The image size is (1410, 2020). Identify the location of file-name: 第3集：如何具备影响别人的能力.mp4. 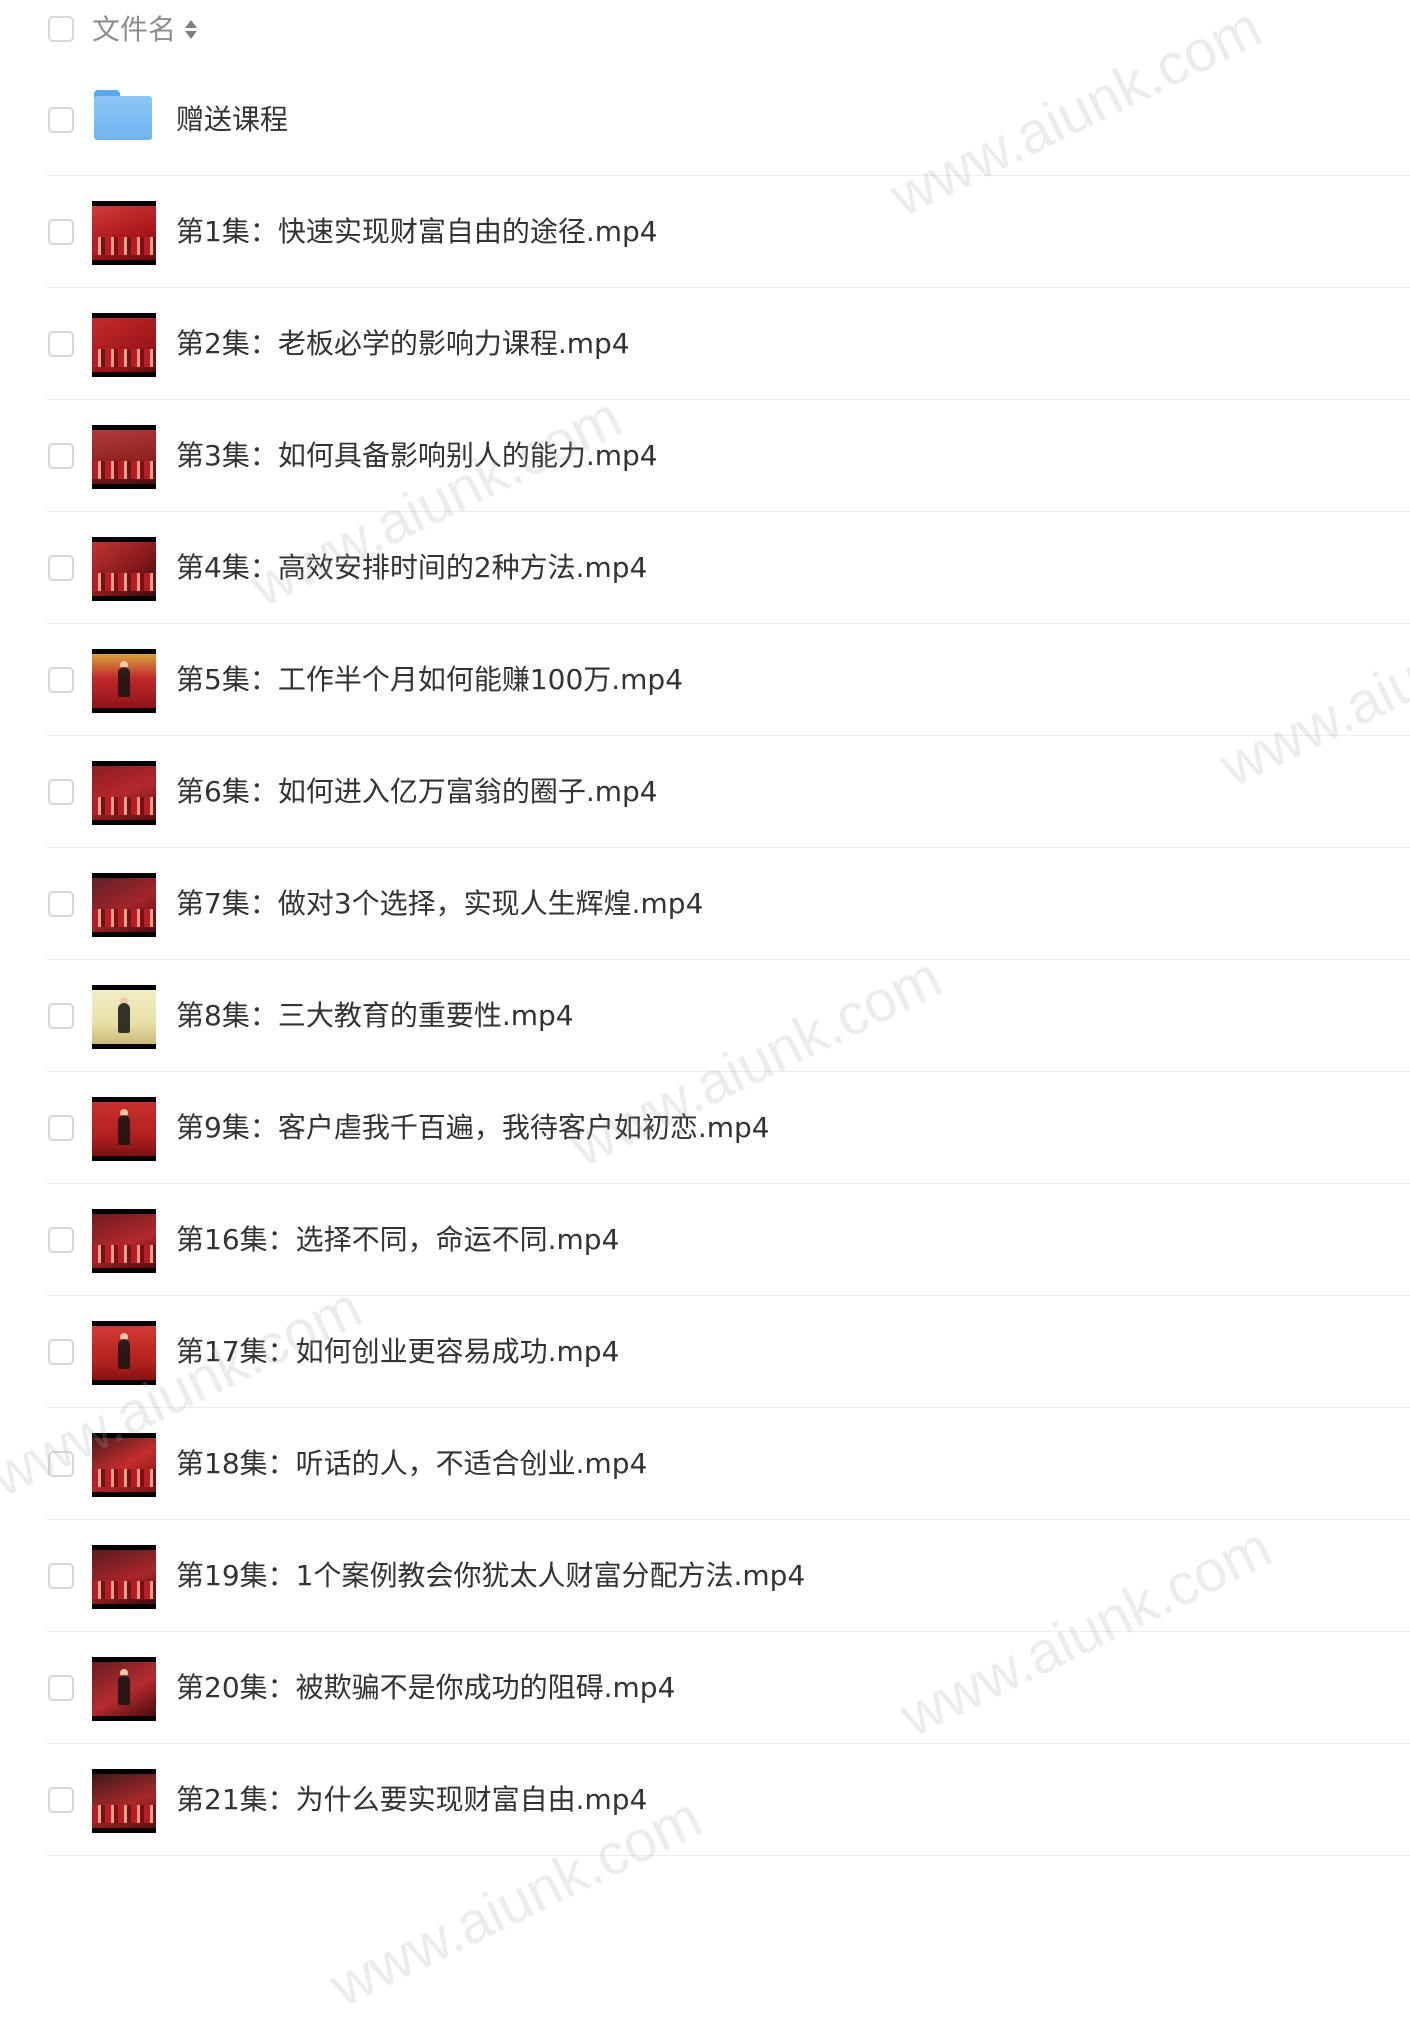
(417, 456).